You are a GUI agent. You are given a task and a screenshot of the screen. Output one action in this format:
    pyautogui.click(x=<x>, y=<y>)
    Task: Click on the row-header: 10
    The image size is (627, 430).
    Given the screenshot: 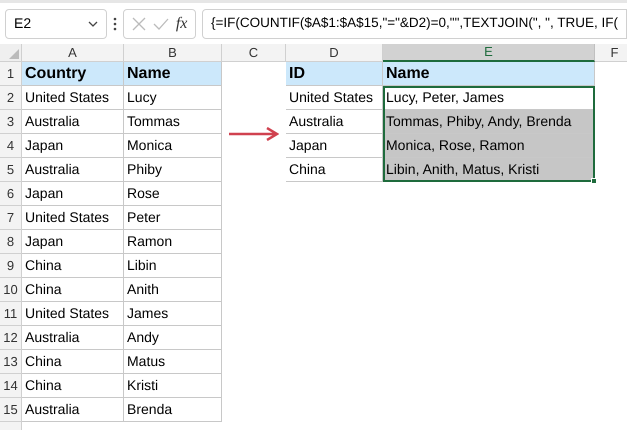 What is the action you would take?
    pyautogui.click(x=11, y=290)
    